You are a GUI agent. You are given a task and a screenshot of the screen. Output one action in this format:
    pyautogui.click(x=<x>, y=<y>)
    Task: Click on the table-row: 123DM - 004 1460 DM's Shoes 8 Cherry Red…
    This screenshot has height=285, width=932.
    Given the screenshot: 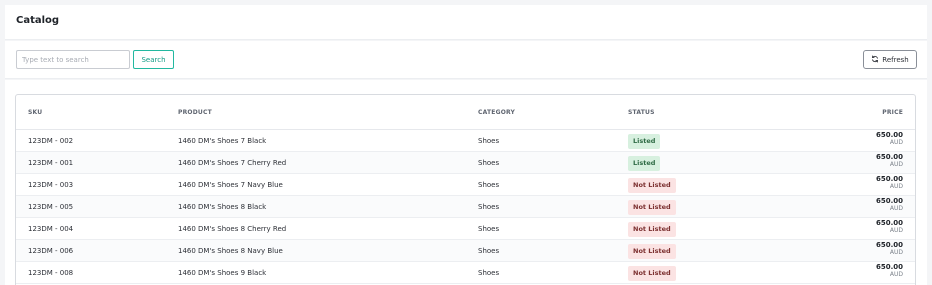 What is the action you would take?
    pyautogui.click(x=465, y=229)
    